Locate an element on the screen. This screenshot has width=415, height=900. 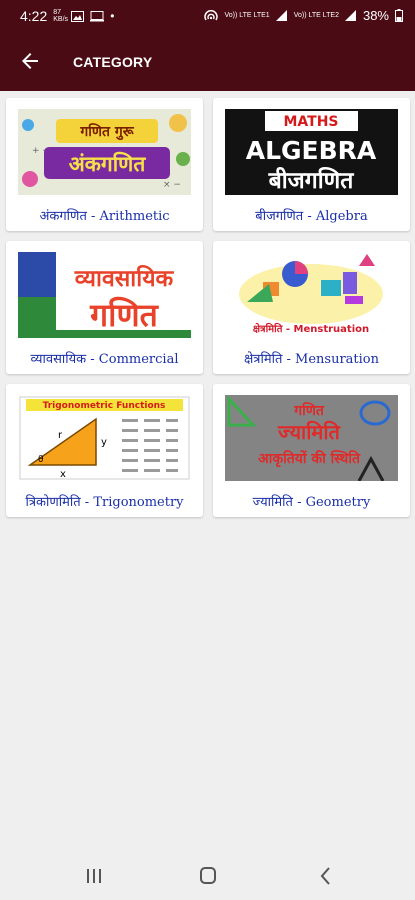
status-time: 4:22 is located at coordinates (34, 16).